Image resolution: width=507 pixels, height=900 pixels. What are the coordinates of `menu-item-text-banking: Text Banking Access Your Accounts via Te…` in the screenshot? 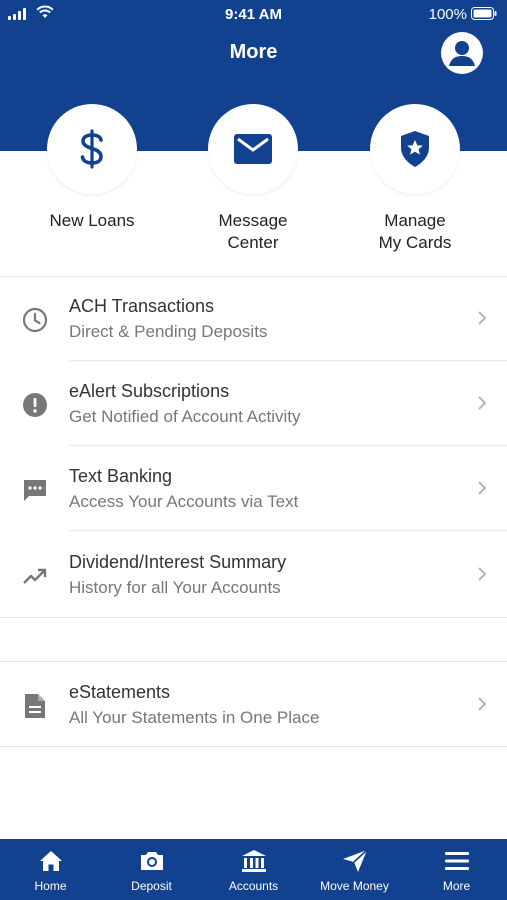 It's located at (253, 488).